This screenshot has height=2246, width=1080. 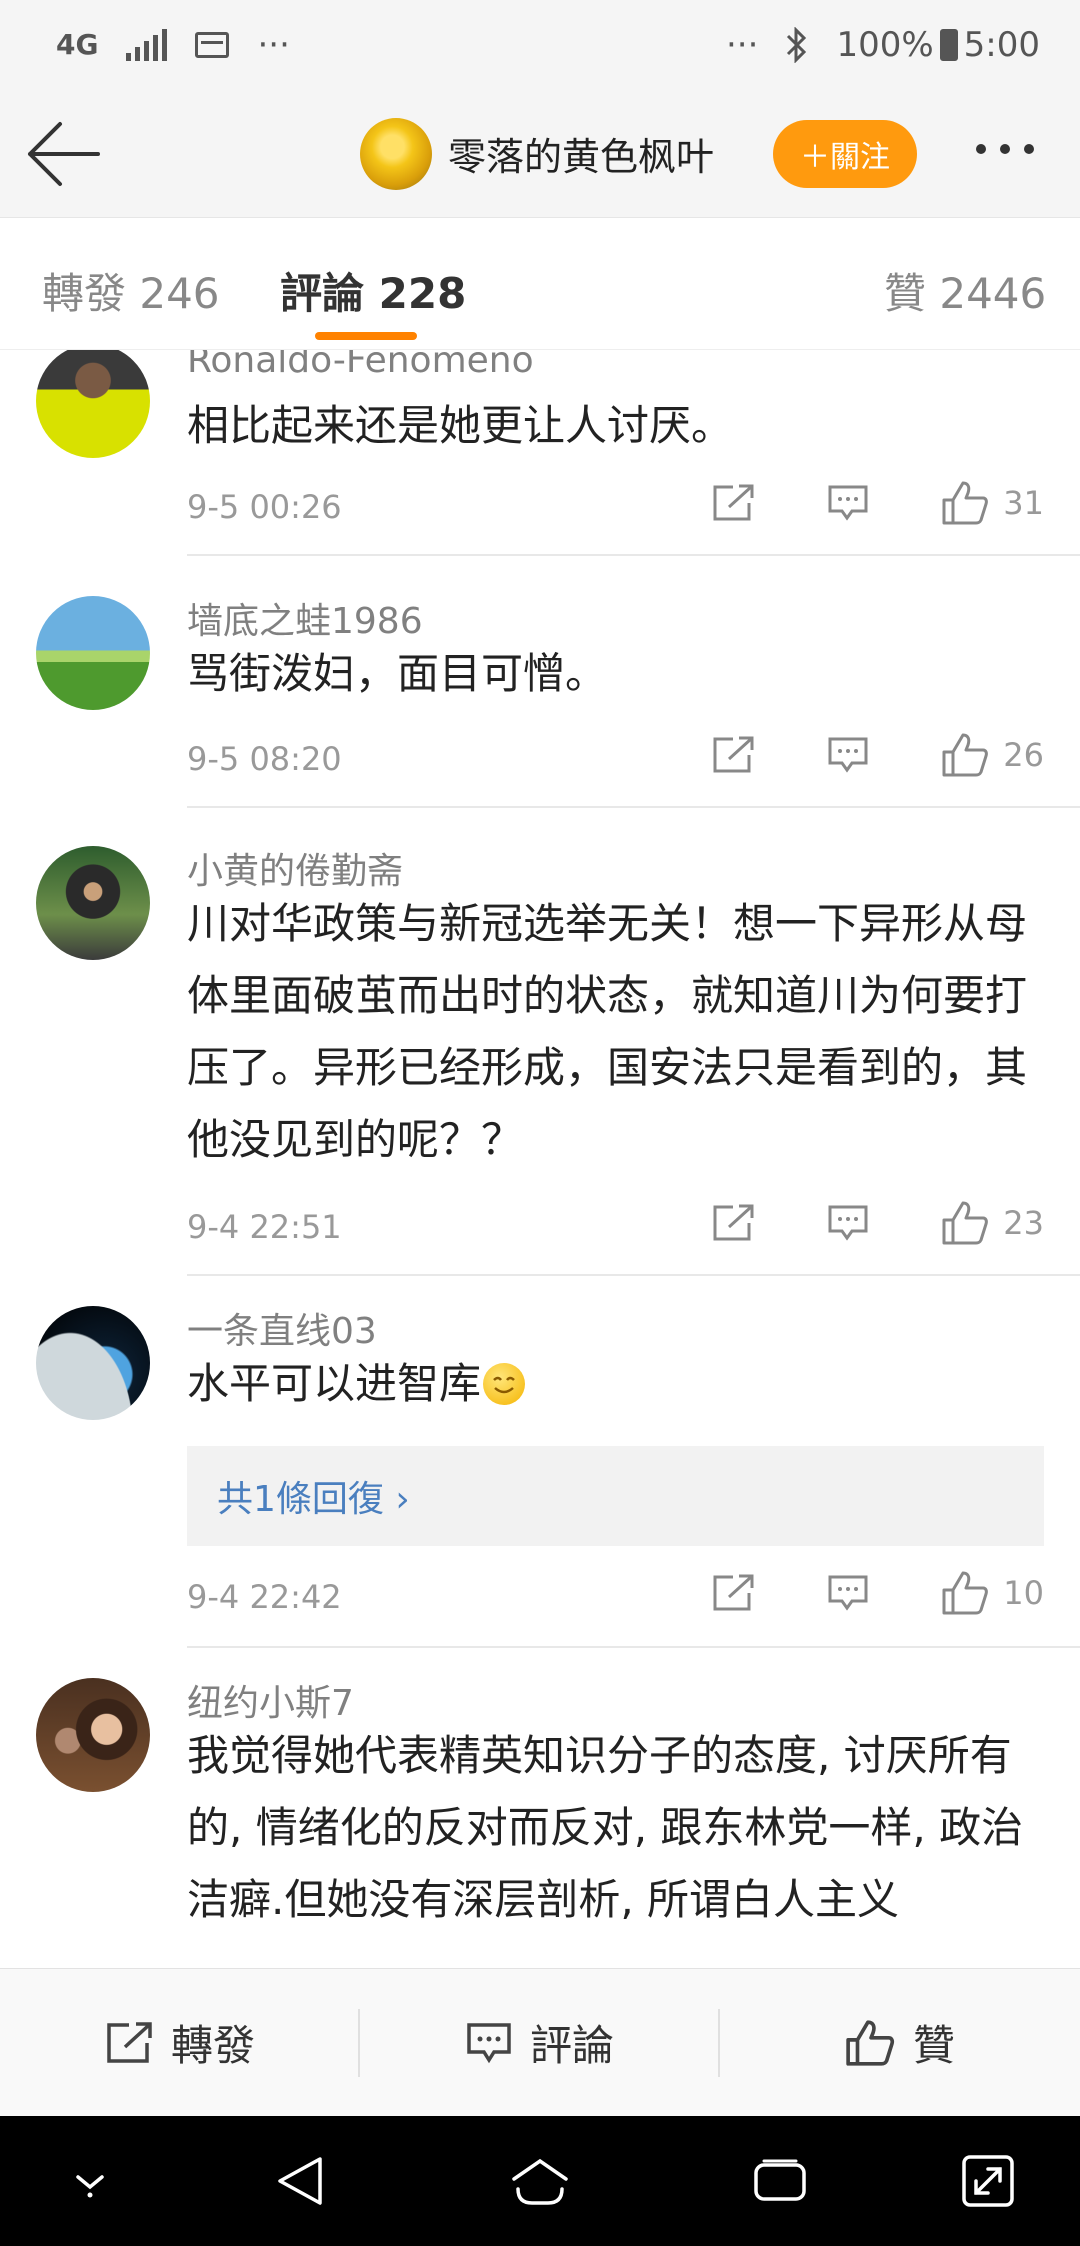 I want to click on bottom-action-bar: 轉發 評論 贊, so click(x=540, y=2042).